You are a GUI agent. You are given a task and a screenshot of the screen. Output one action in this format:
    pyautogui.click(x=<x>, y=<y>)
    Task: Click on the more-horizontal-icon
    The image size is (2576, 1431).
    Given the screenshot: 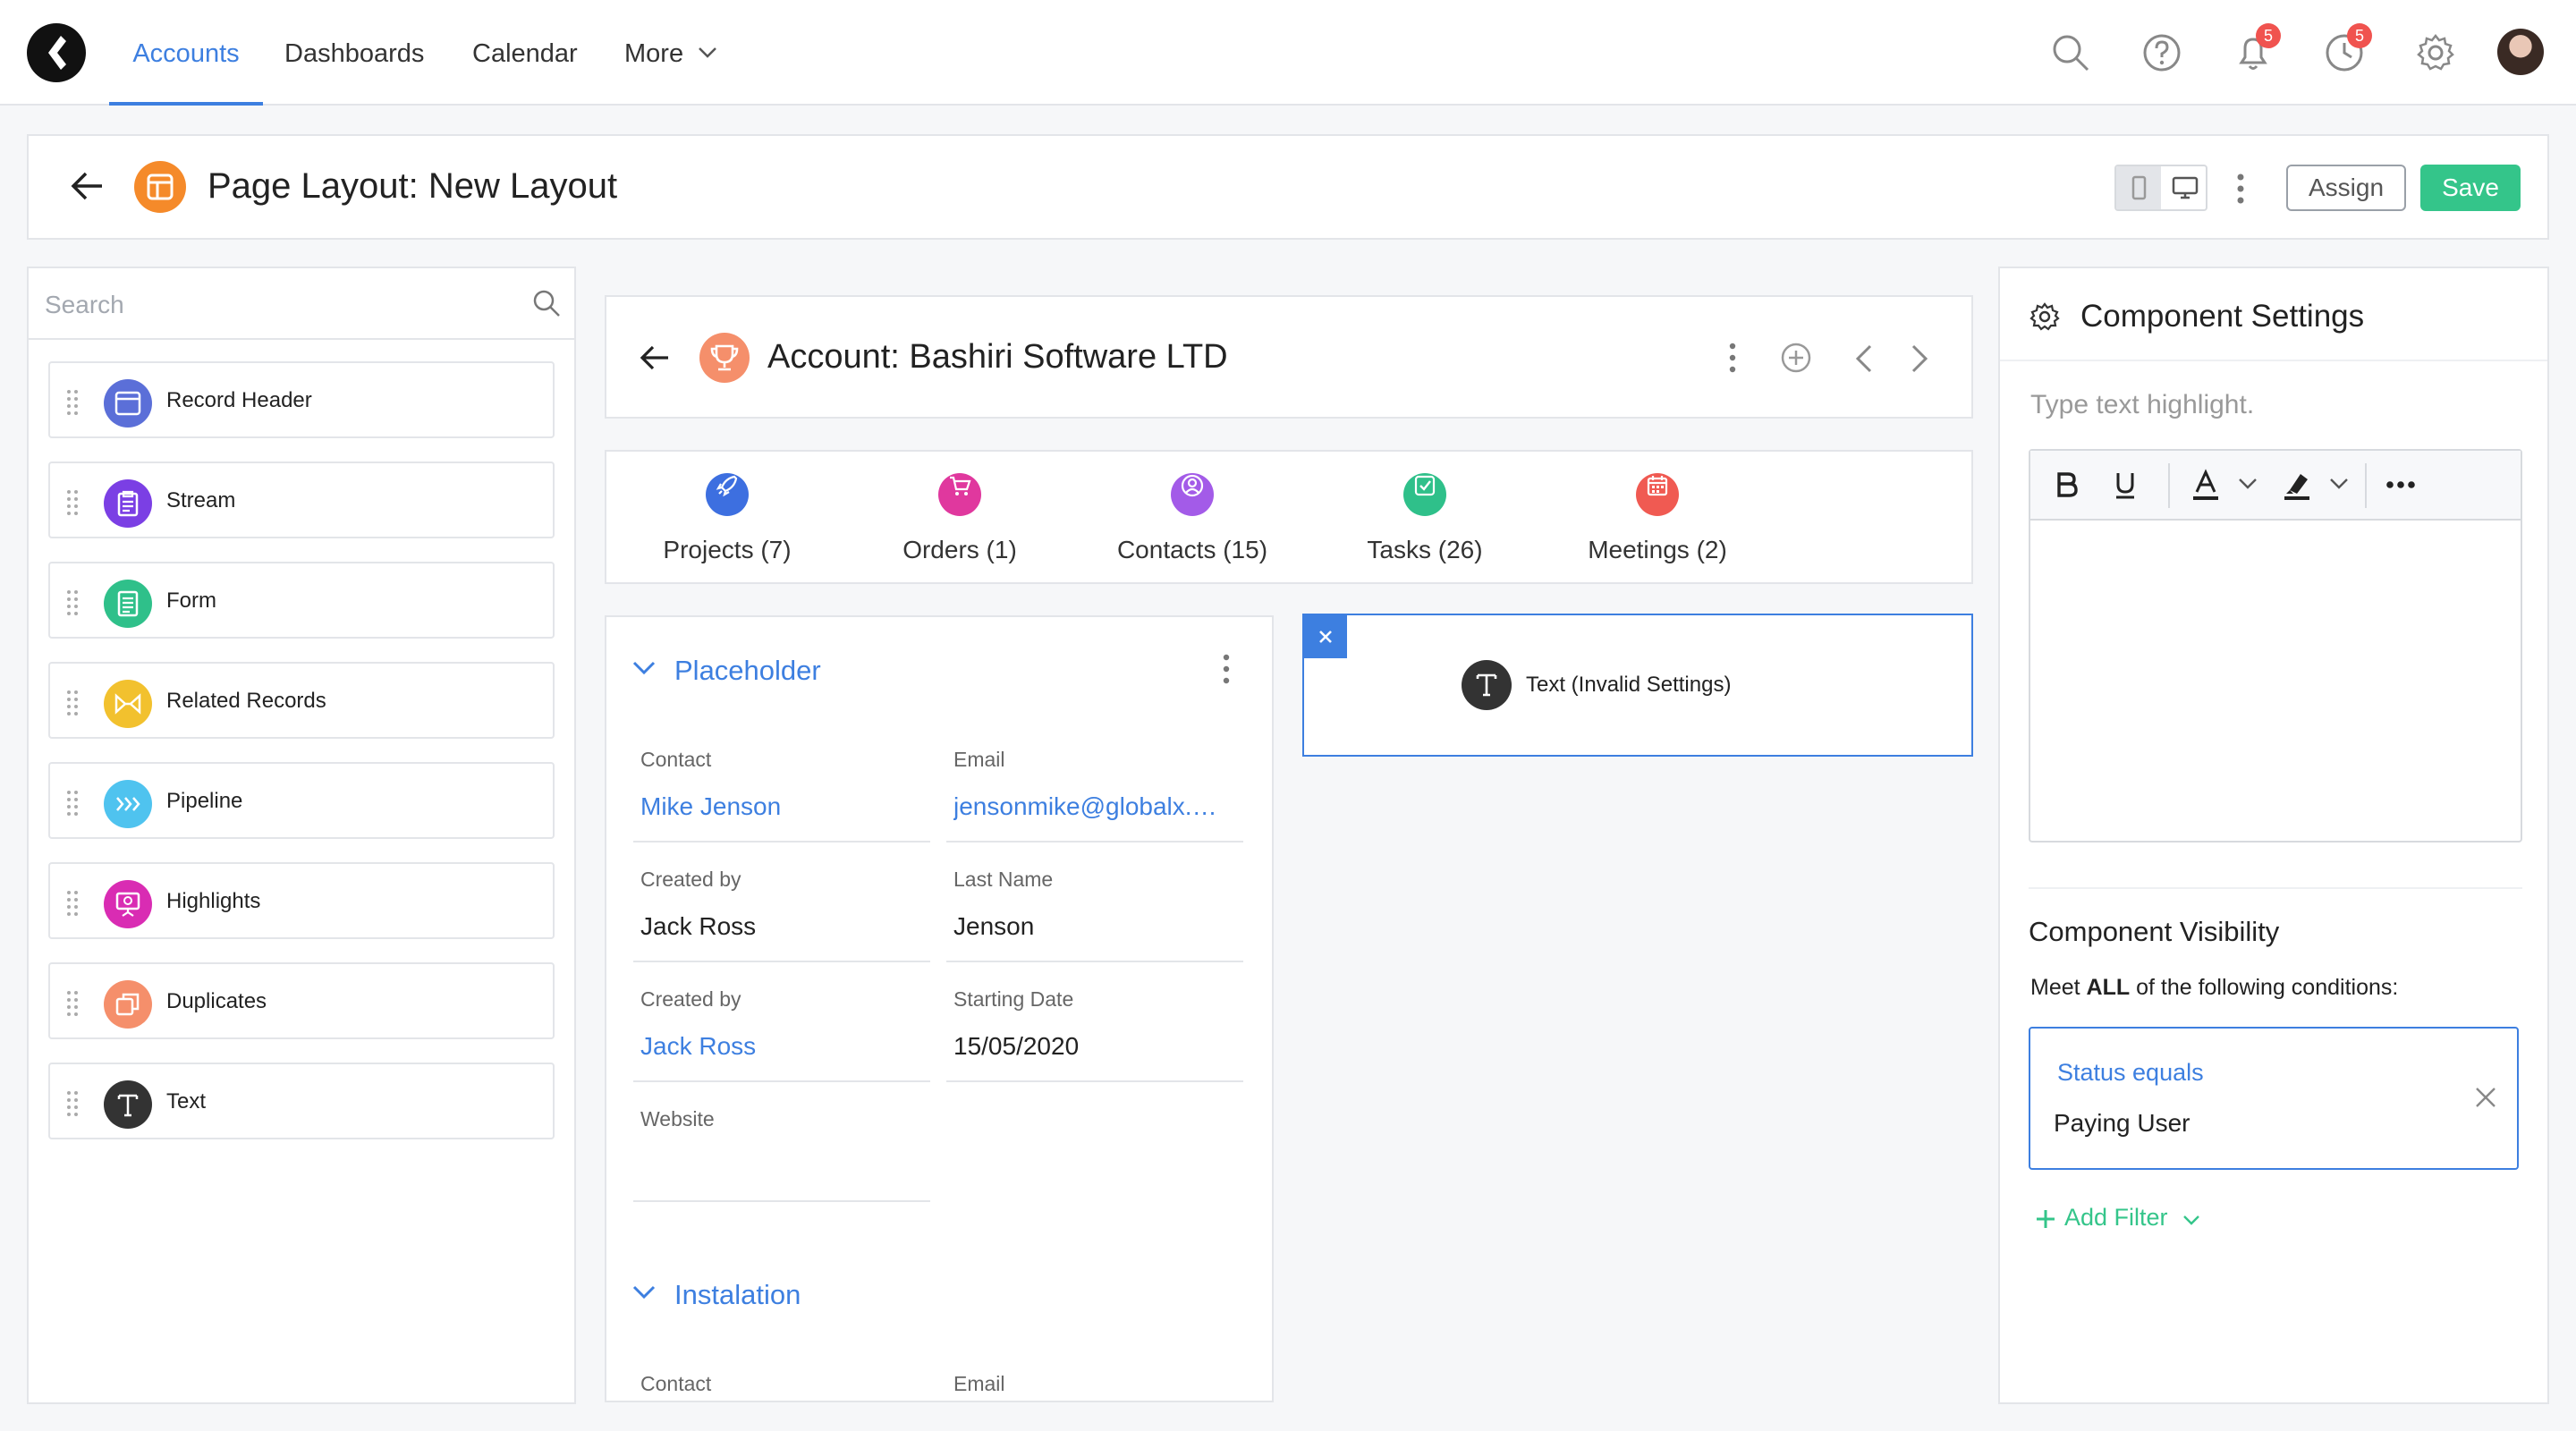 What is the action you would take?
    pyautogui.click(x=2401, y=485)
    